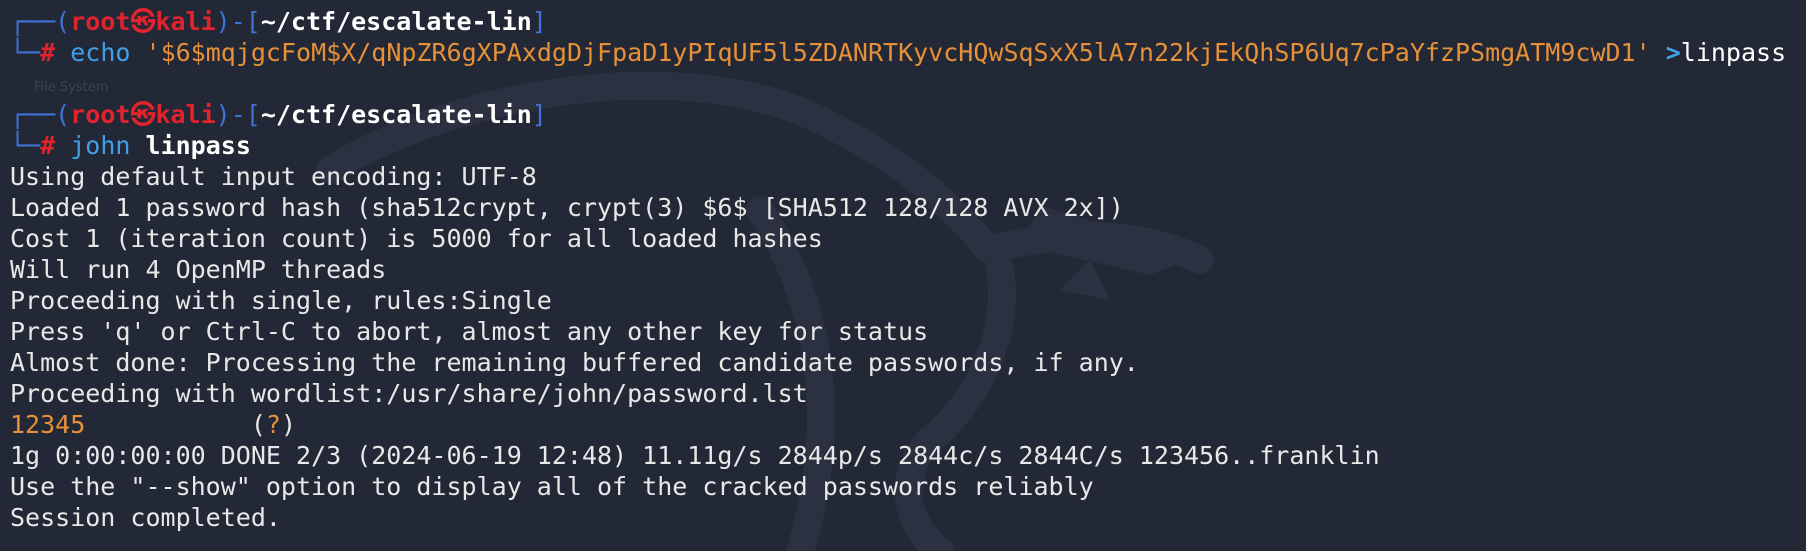  I want to click on output-line: Proceeding with single, rules:Single, so click(281, 300).